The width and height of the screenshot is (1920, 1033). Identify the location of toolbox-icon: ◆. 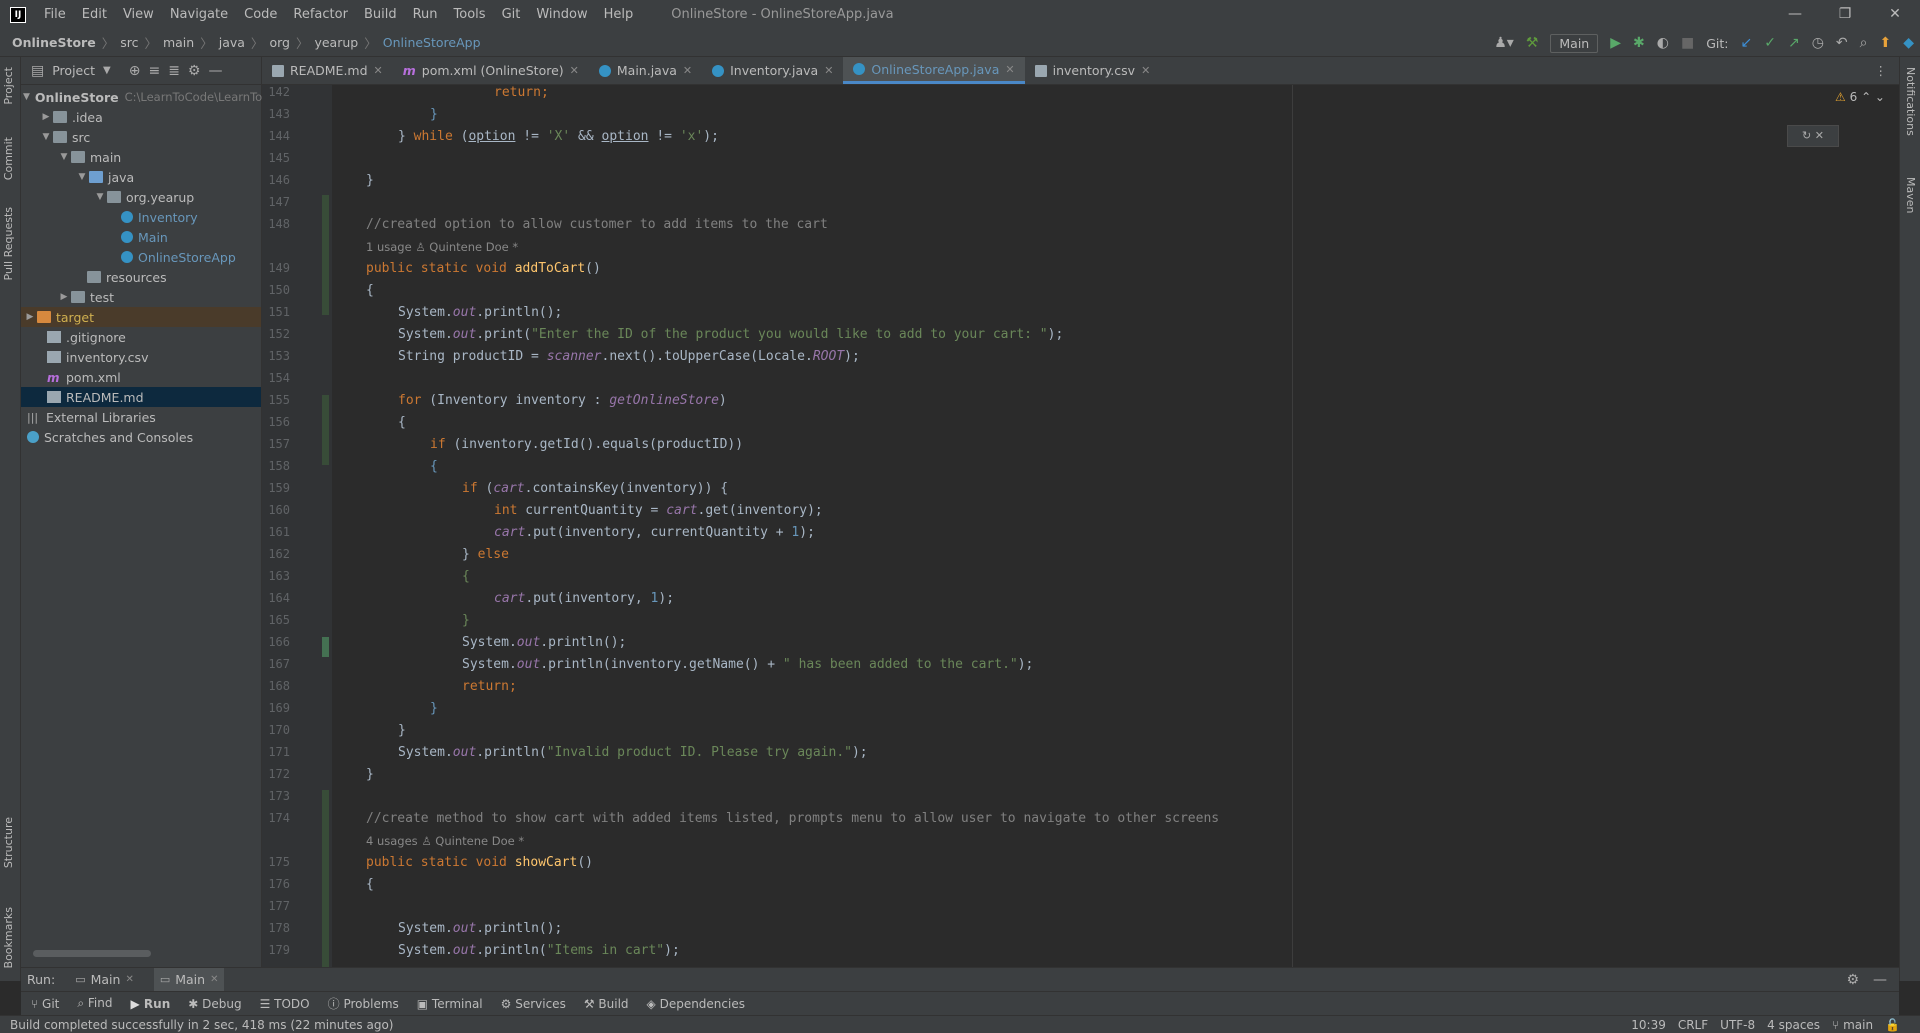
(1908, 43).